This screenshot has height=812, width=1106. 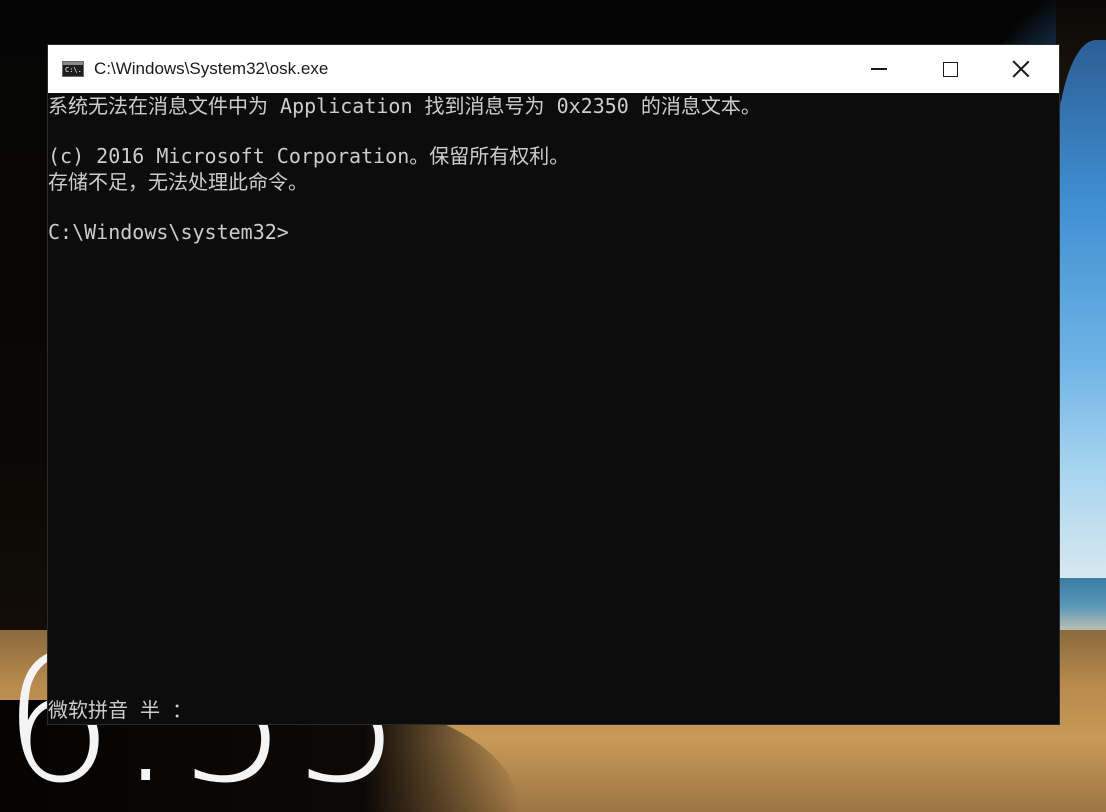 What do you see at coordinates (178, 182) in the screenshot?
I see `console-line-insufficient-storage: 存储不足，无法处理此命令。` at bounding box center [178, 182].